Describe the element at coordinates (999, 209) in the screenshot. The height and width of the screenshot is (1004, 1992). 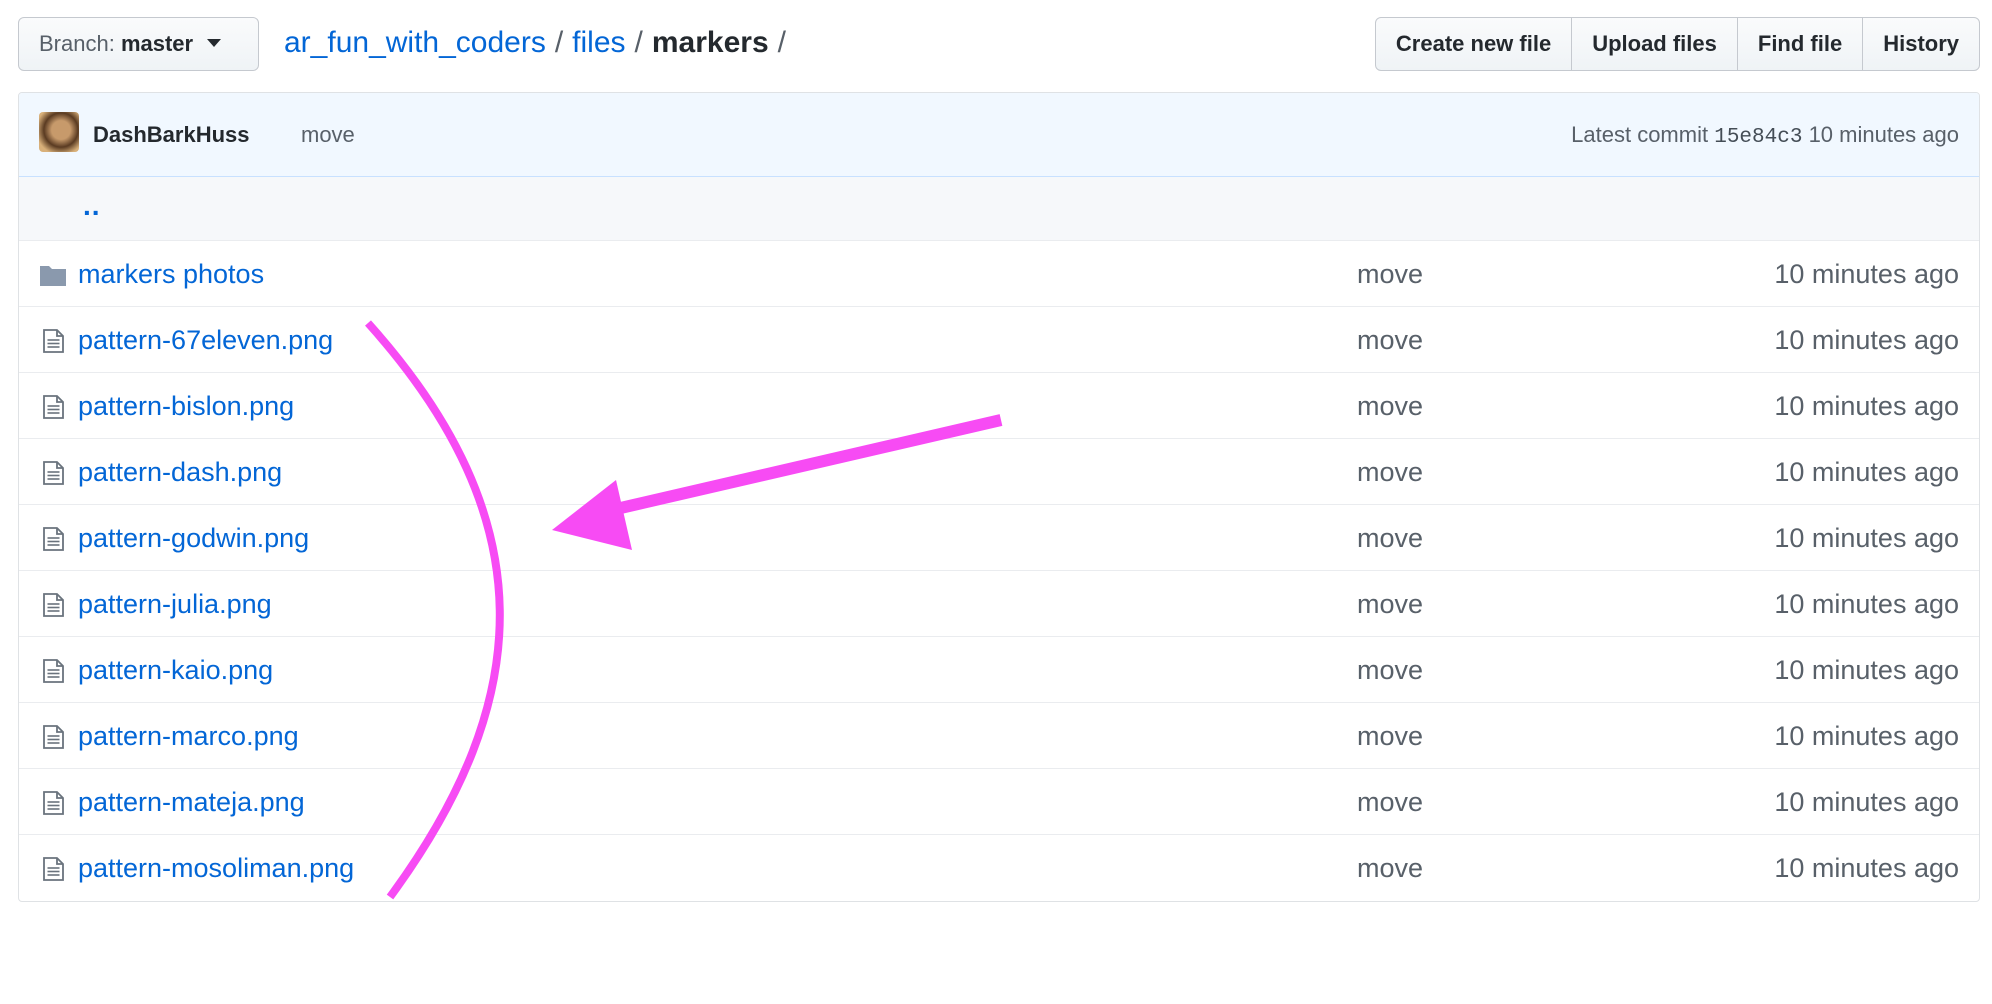
I see `parent-directory-row: ..` at that location.